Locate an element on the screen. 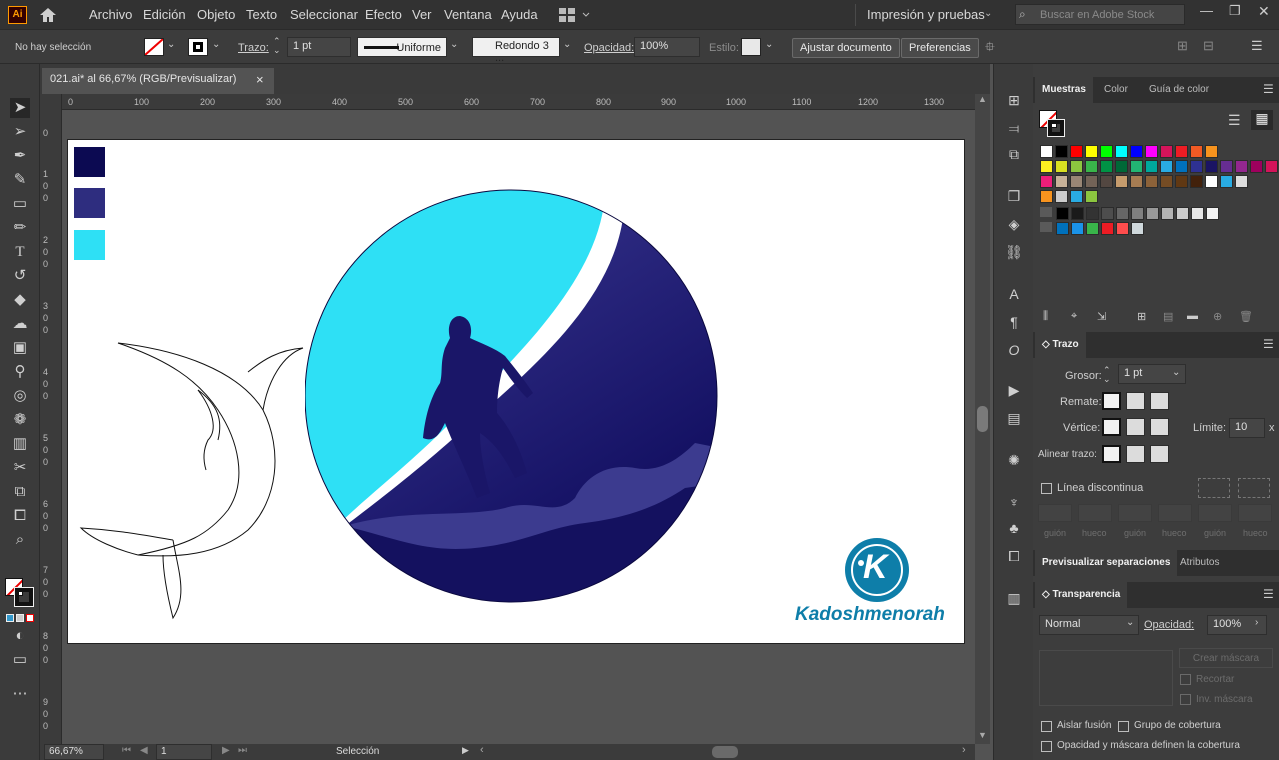 Image resolution: width=1279 pixels, height=760 pixels. list-view-icon: ☰ is located at coordinates (1234, 120).